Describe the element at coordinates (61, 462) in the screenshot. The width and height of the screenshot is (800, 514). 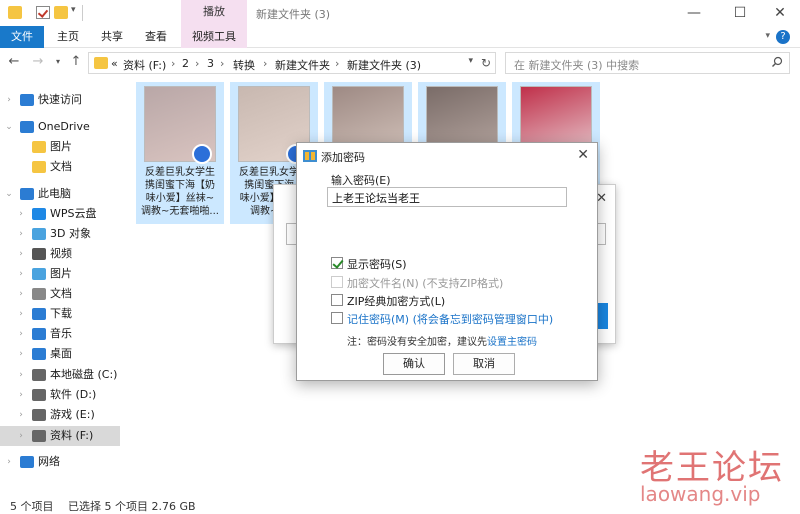
I see `sidebar-item: › 网络` at that location.